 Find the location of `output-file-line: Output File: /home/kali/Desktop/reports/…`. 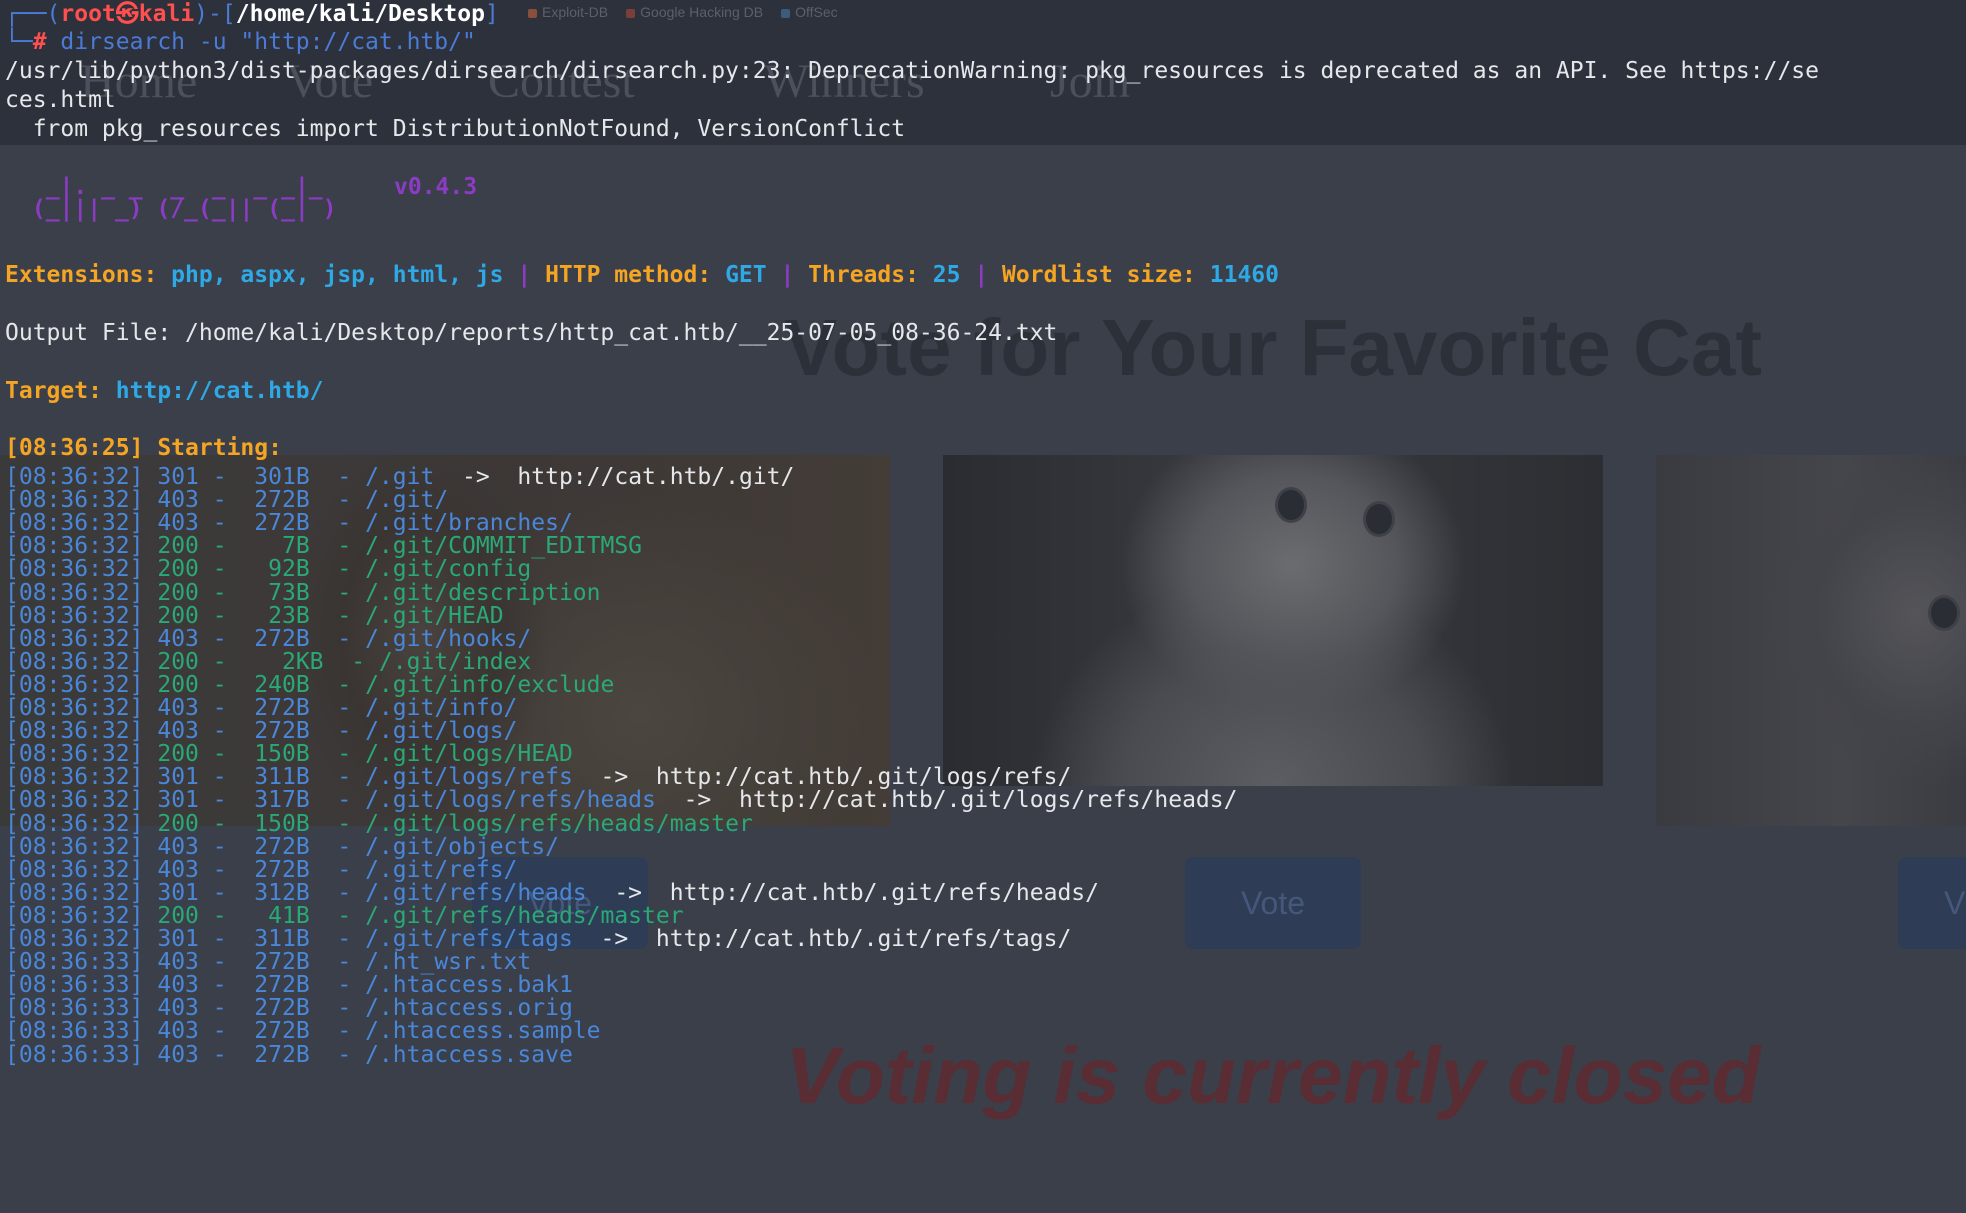

output-file-line: Output File: /home/kali/Desktop/reports/… is located at coordinates (531, 333).